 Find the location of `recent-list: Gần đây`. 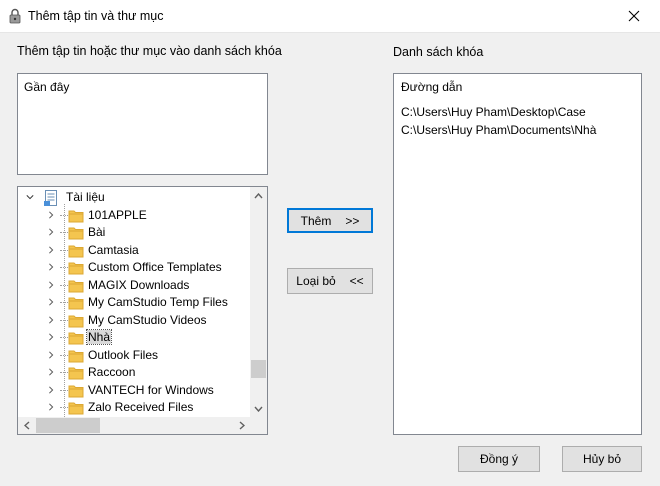

recent-list: Gần đây is located at coordinates (142, 124).